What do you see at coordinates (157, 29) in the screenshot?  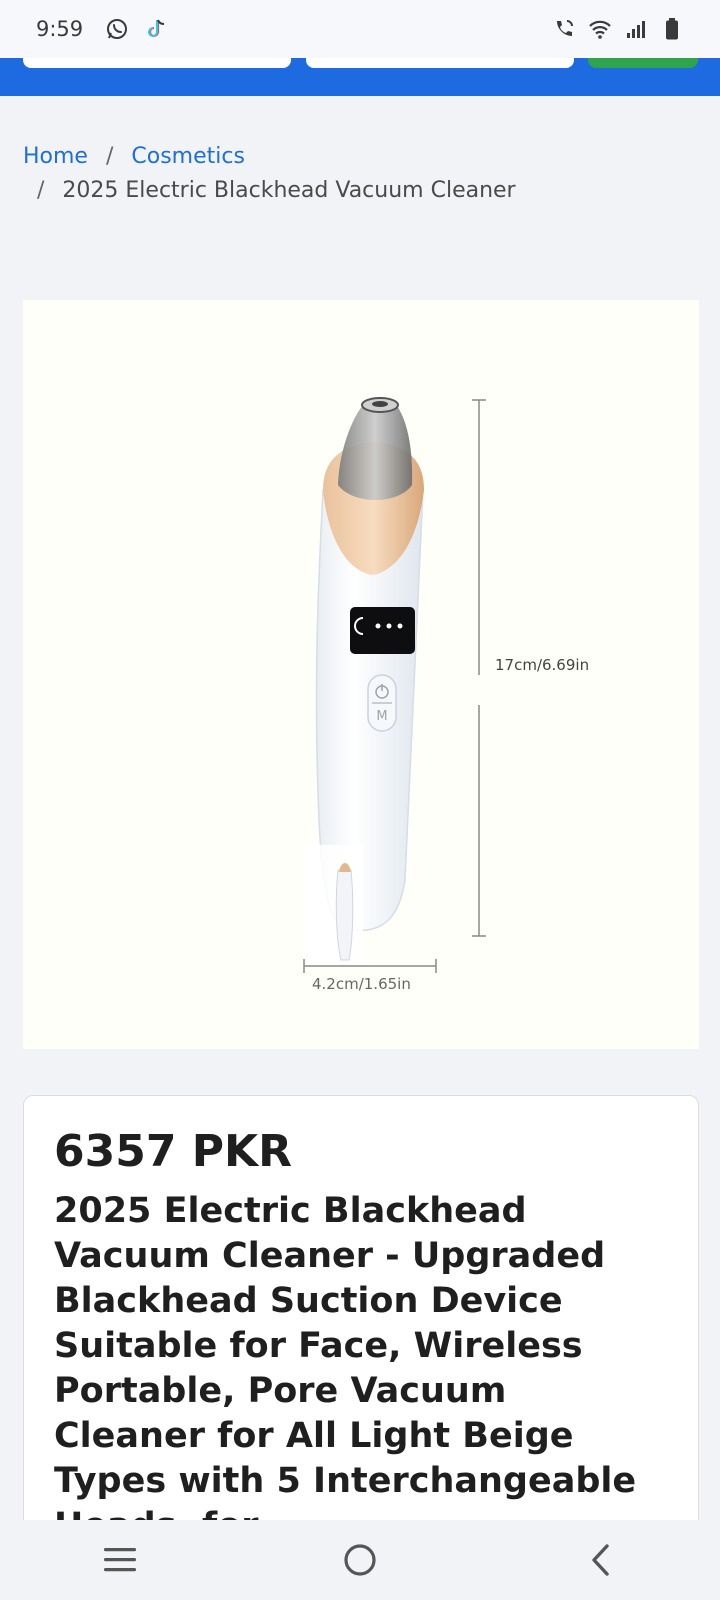 I see `tiktok-icon` at bounding box center [157, 29].